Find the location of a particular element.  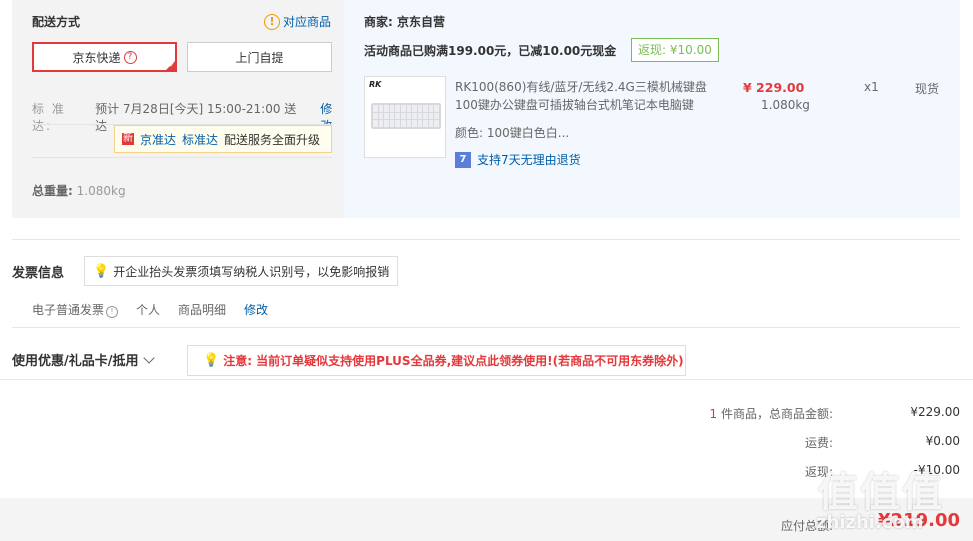

jd-express-button: 京东快递 ? ✓ is located at coordinates (104, 57).